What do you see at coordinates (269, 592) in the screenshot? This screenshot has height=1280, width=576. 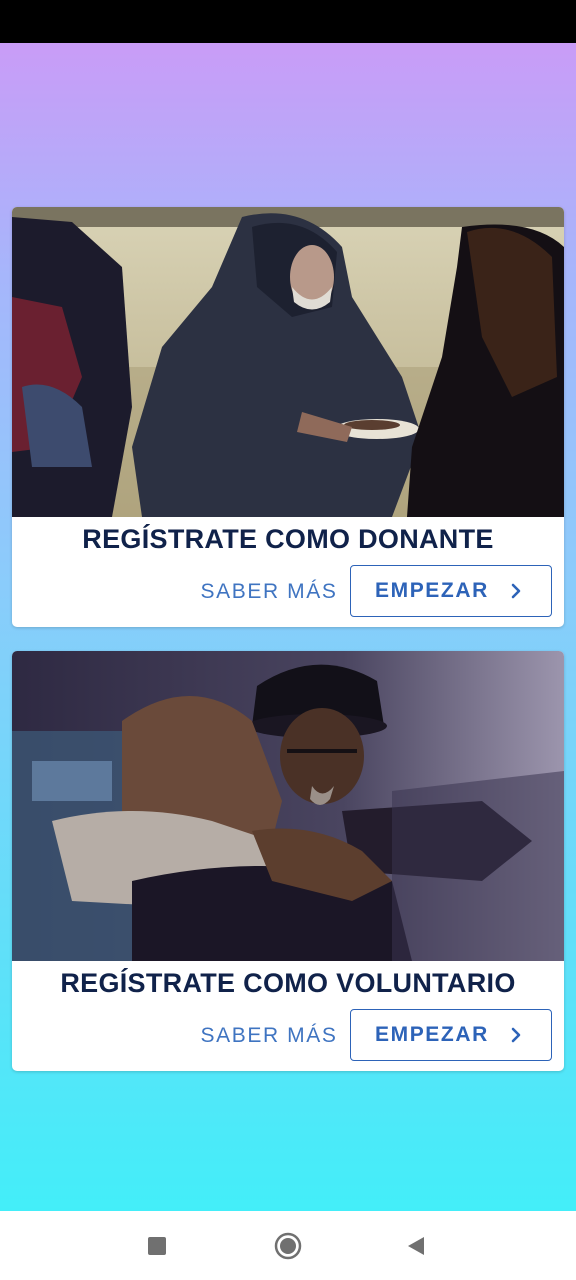 I see `donor-learn-more-button: SABER MÁS` at bounding box center [269, 592].